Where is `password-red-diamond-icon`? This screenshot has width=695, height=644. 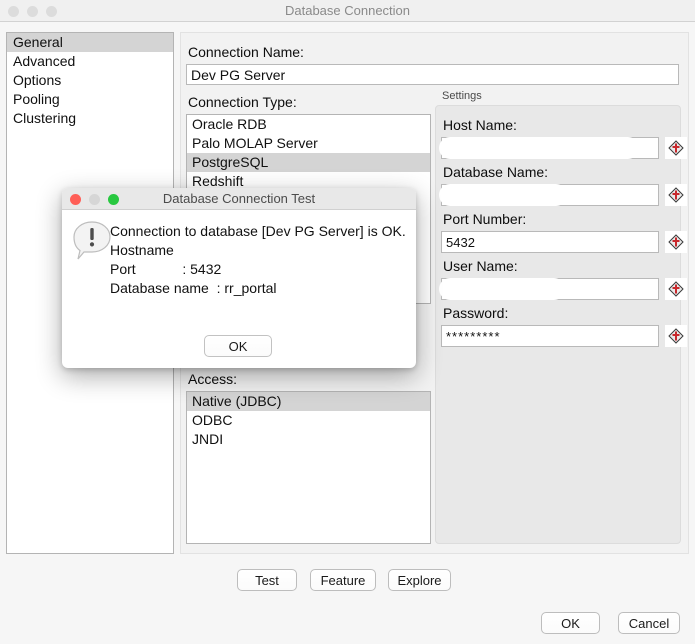 password-red-diamond-icon is located at coordinates (676, 336).